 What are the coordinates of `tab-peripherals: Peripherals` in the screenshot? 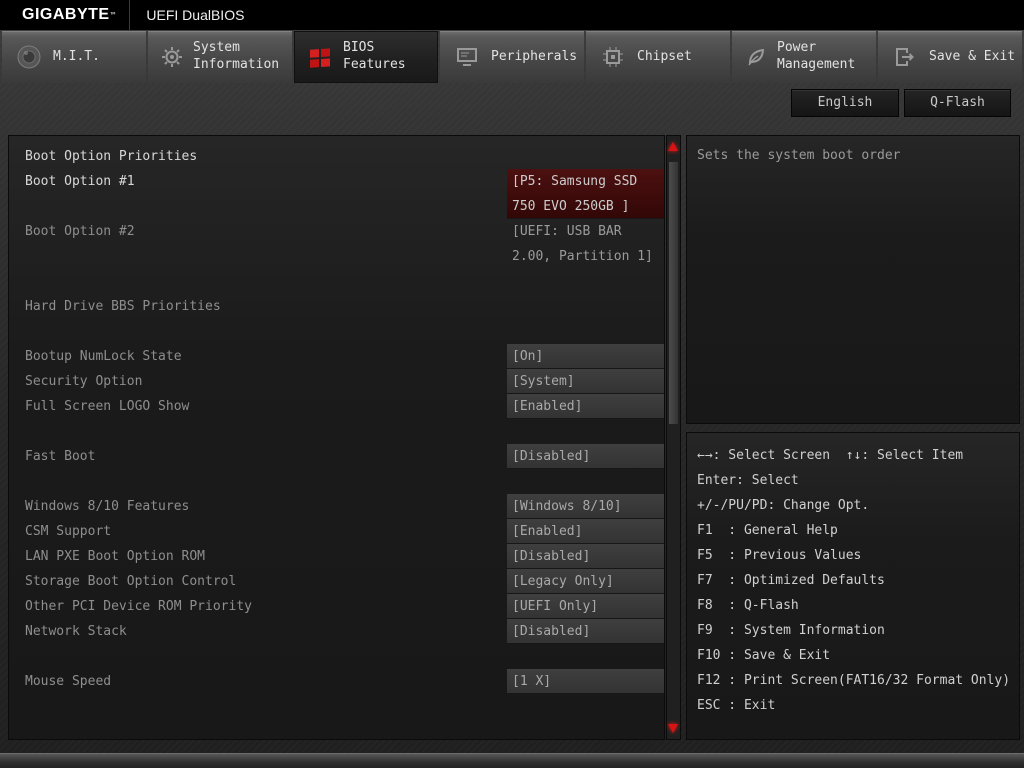 It's located at (512, 57).